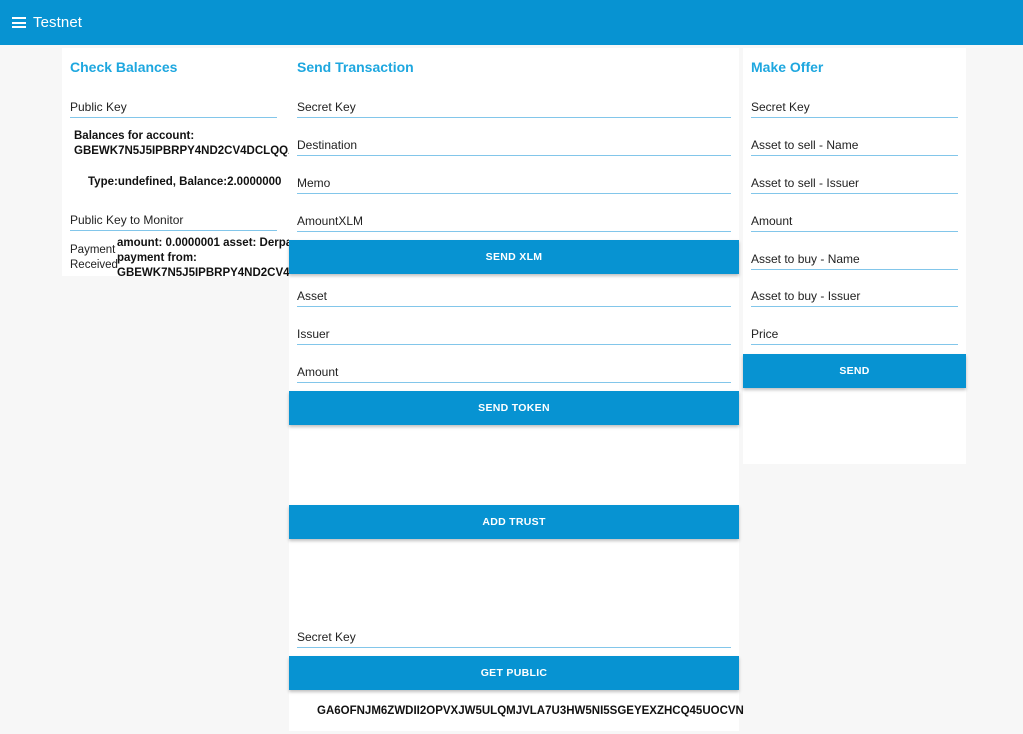 This screenshot has width=1023, height=734. I want to click on send-xlm-button: SEND XLM, so click(514, 257).